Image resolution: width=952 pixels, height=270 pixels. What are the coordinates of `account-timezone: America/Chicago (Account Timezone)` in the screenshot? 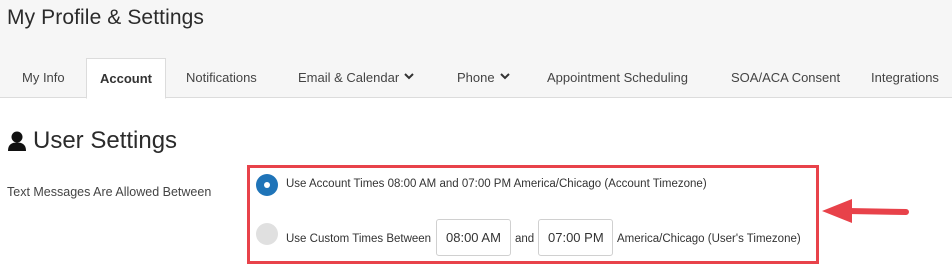 It's located at (610, 184).